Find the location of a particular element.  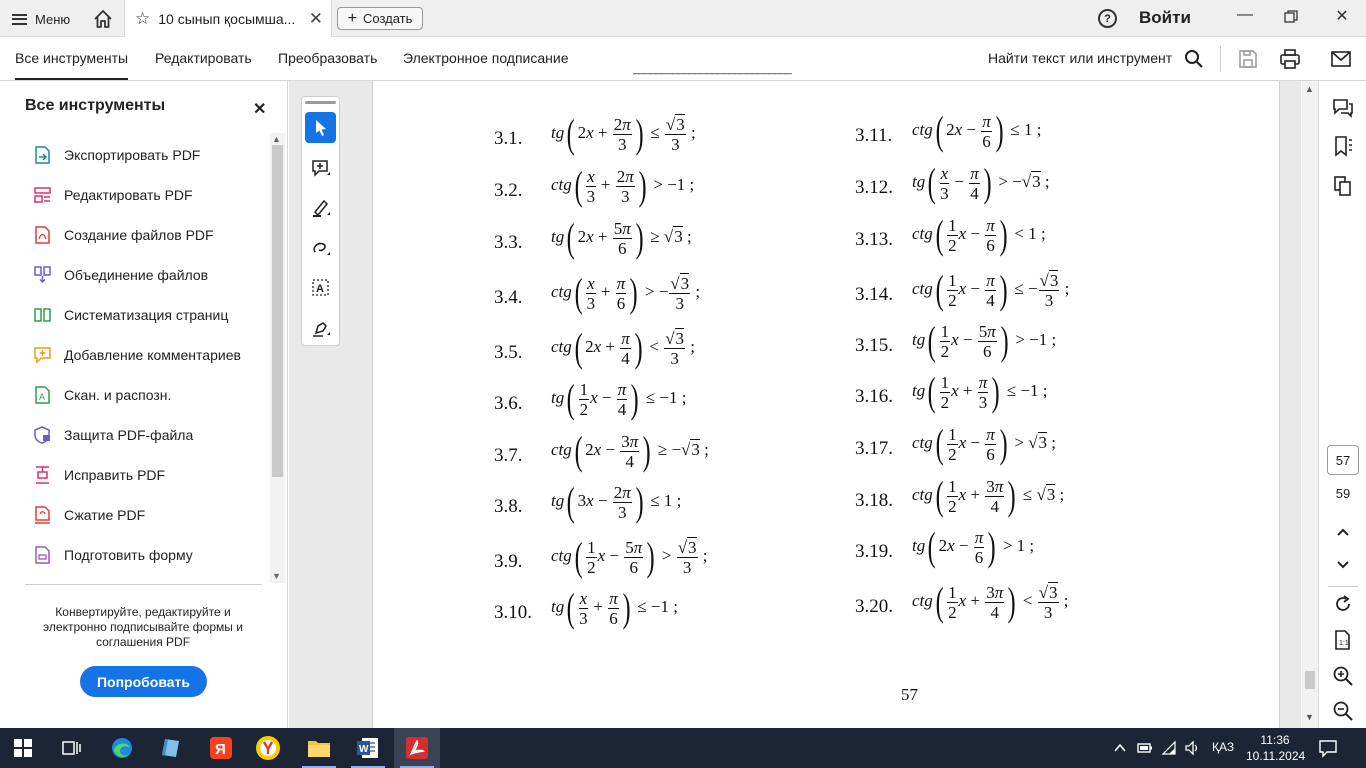

tool-redact-pdf: Исправить PDF is located at coordinates (99, 475).